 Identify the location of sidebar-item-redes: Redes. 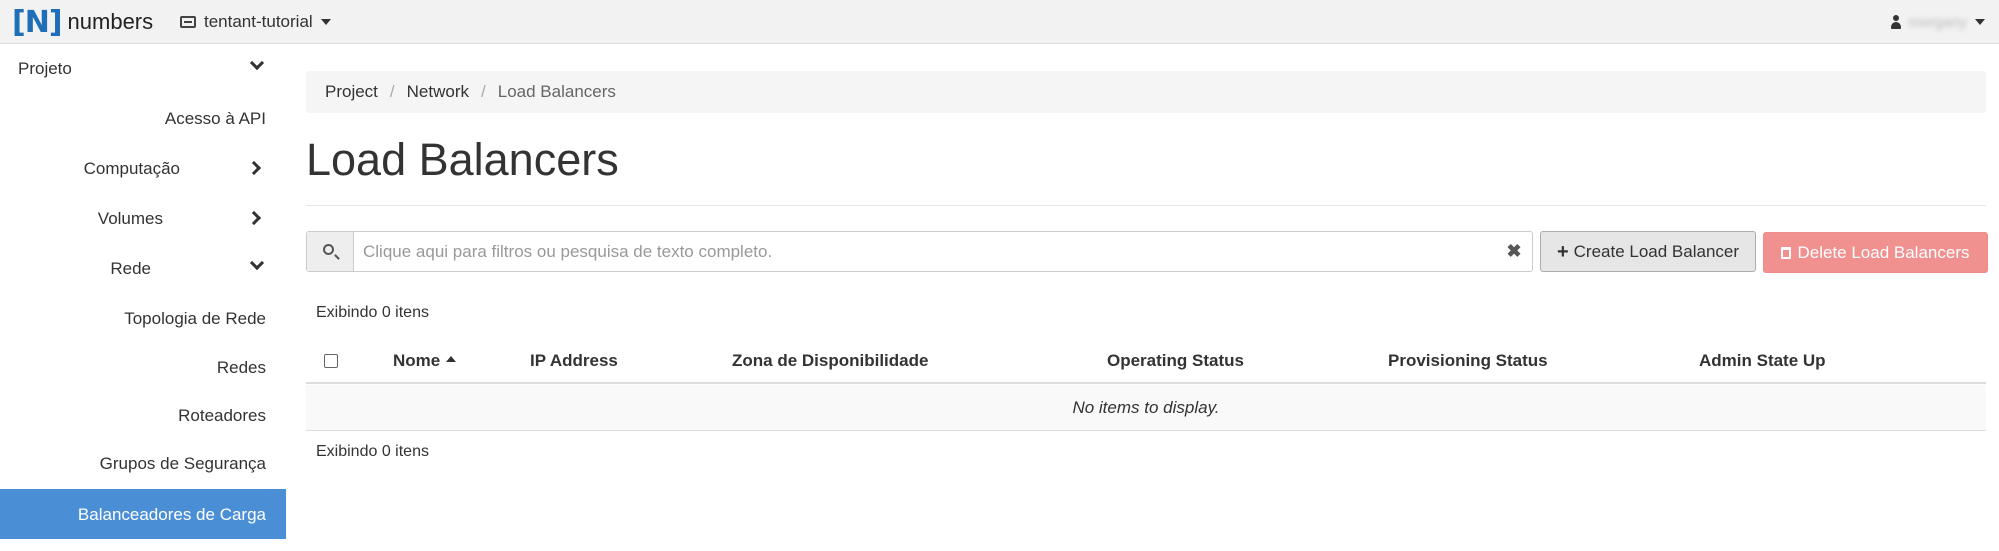
(143, 368).